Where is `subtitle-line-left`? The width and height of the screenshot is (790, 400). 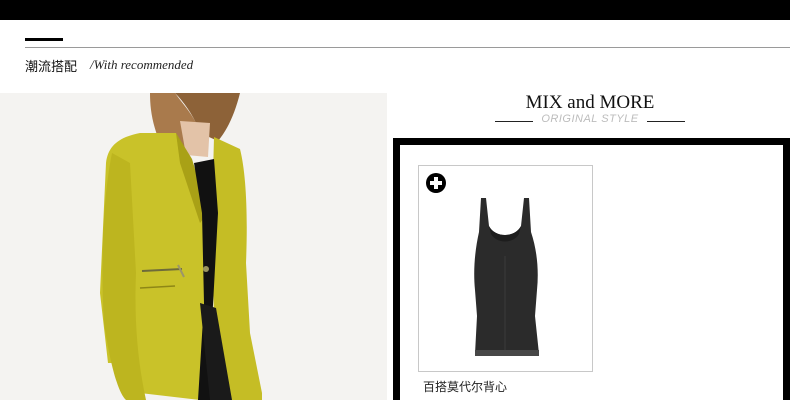 subtitle-line-left is located at coordinates (514, 121).